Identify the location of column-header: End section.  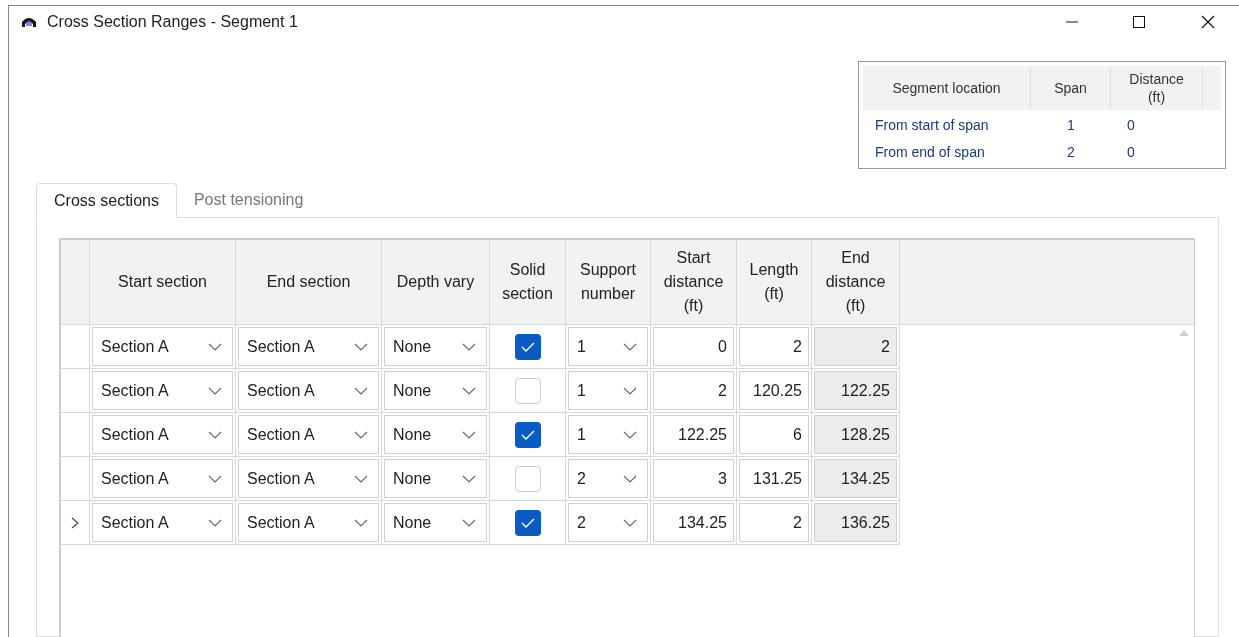
(309, 282).